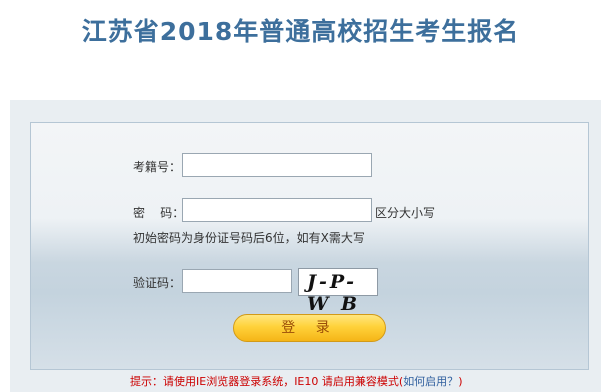 This screenshot has width=601, height=392. I want to click on browser-tip: 提示：请使用IE浏览器登录系统，IE10 请启用兼容模式(如何启用？), so click(296, 381).